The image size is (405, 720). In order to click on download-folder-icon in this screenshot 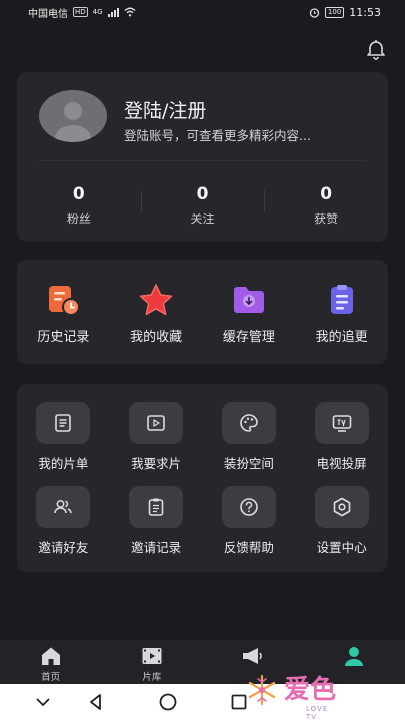, I will do `click(248, 300)`.